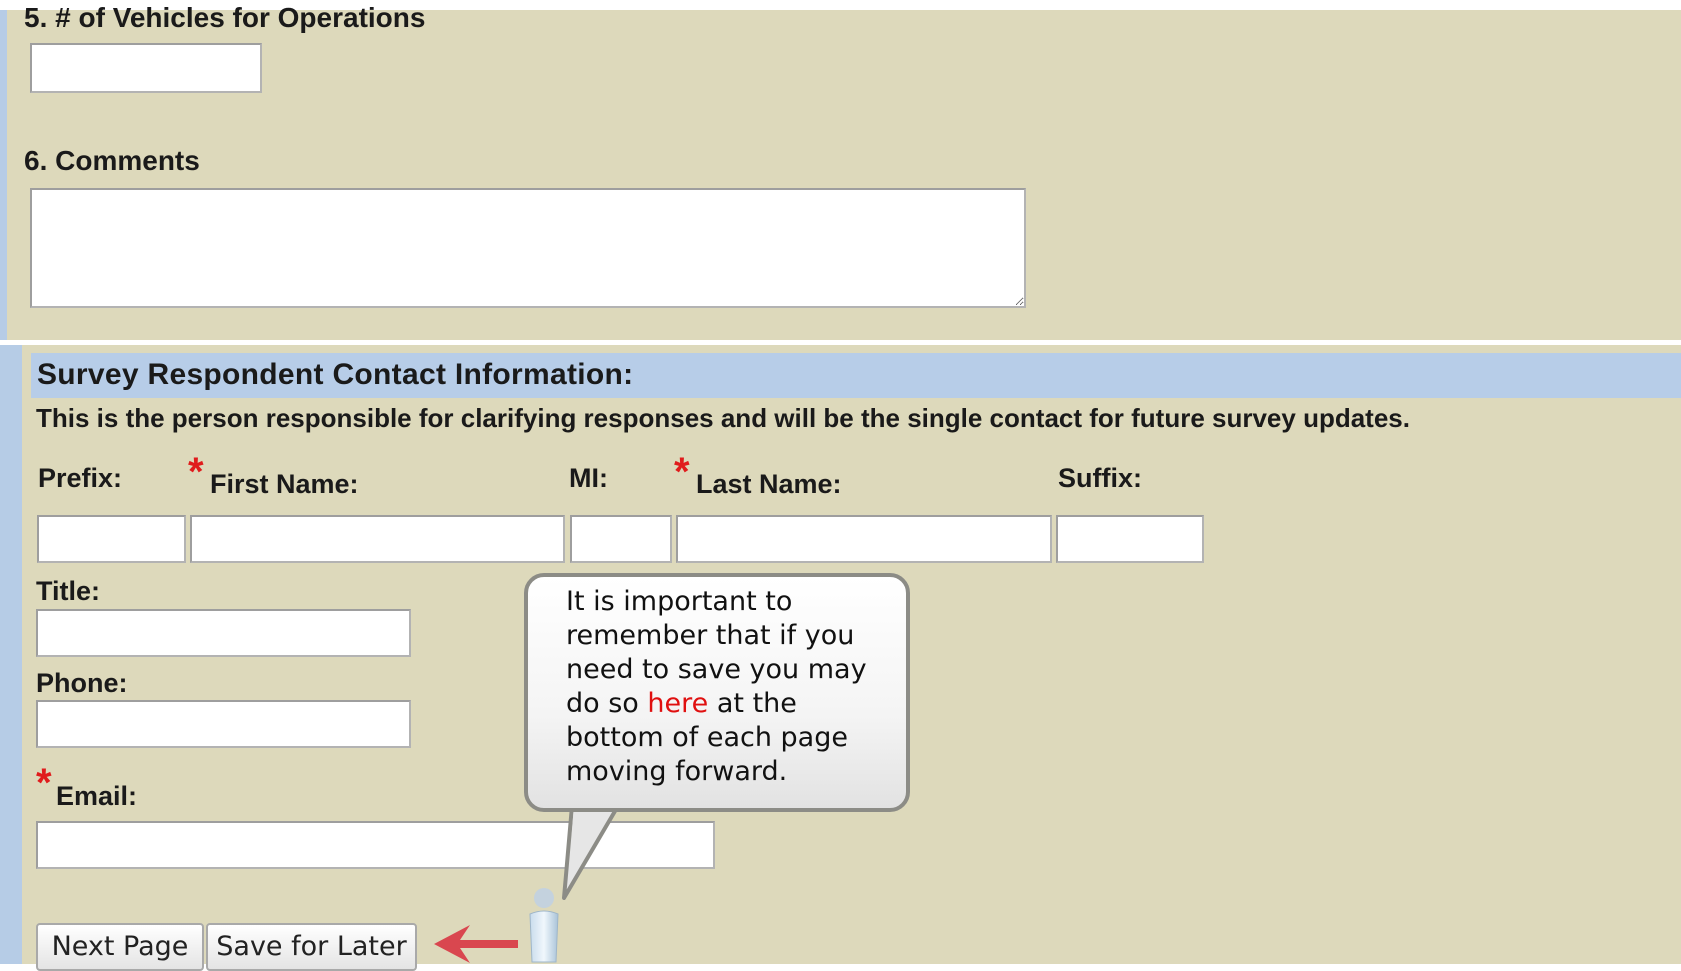 This screenshot has height=971, width=1681. I want to click on last-name-input, so click(864, 539).